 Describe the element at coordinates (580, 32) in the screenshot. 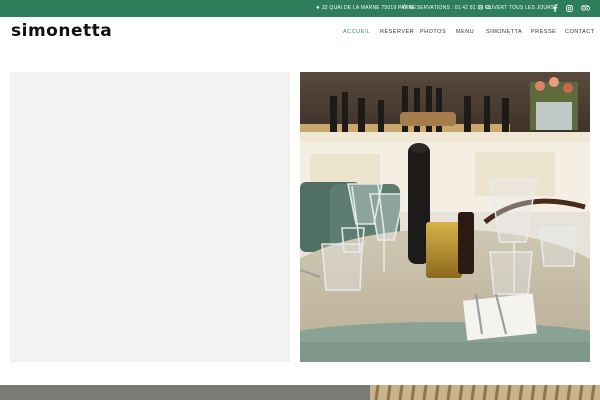

I see `nav-contact: CONTACT` at that location.